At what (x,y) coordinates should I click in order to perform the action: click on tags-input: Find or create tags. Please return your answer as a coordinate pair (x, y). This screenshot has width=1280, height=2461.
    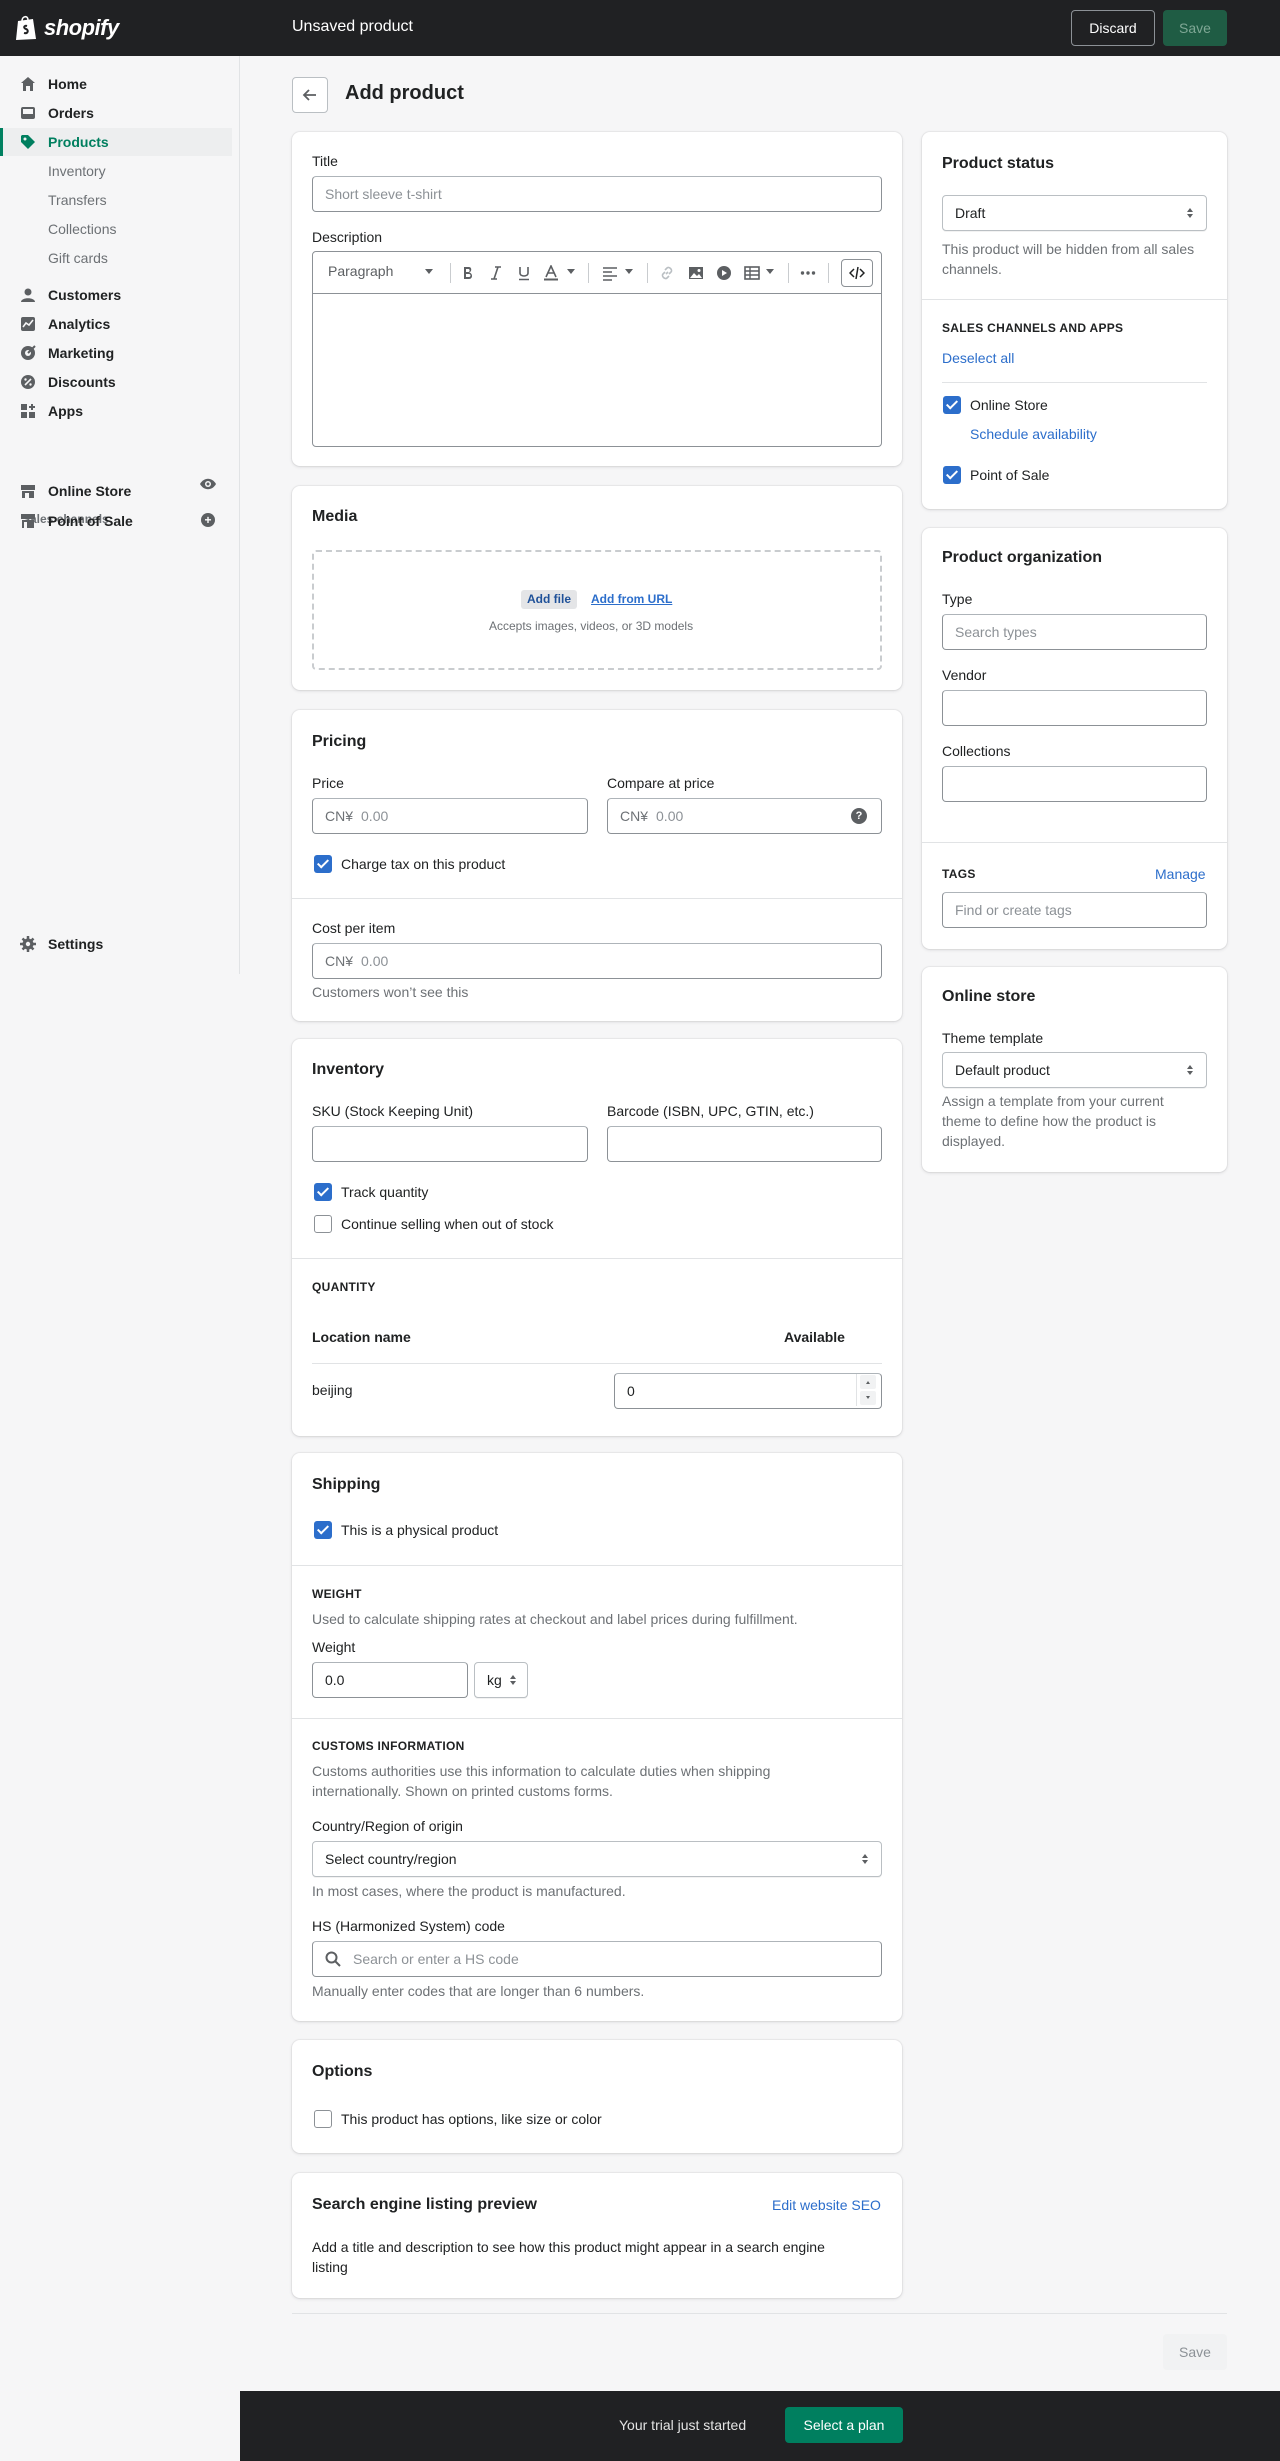
    Looking at the image, I should click on (1074, 910).